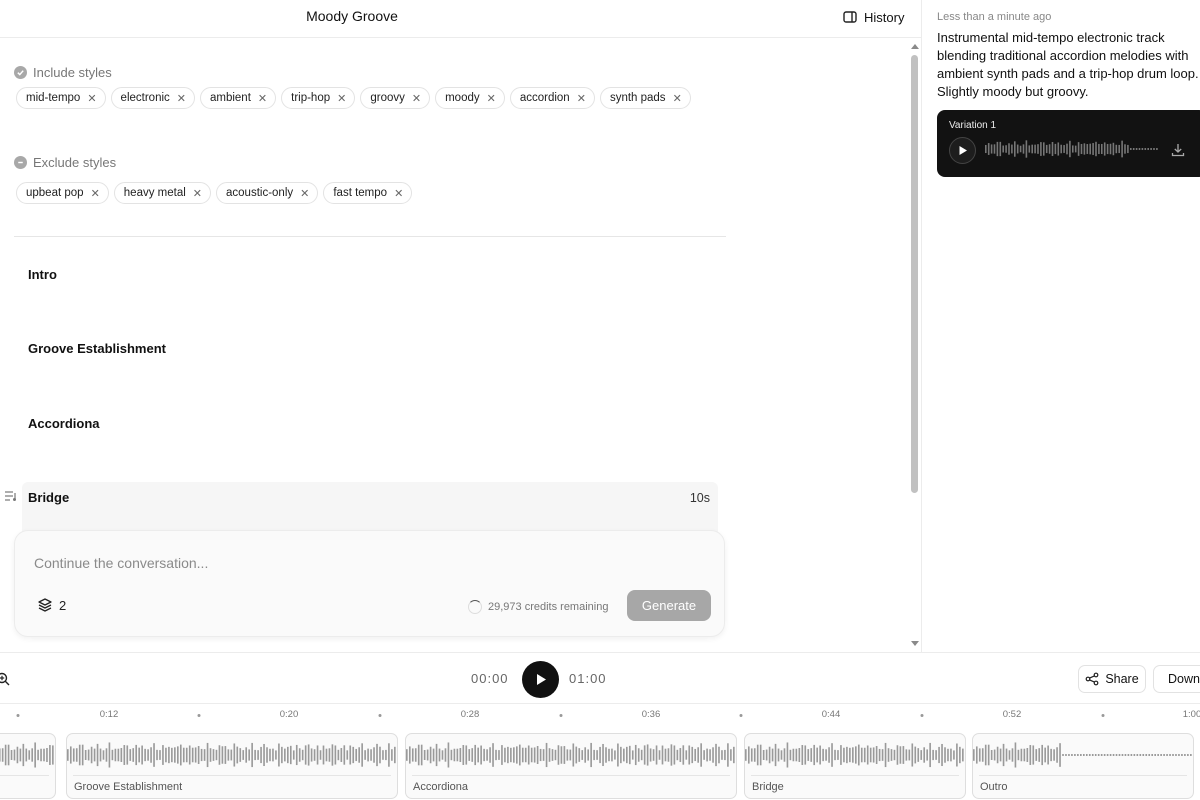 Image resolution: width=1200 pixels, height=800 pixels. Describe the element at coordinates (461, 19) in the screenshot. I see `top-bar: Moody Groove History` at that location.